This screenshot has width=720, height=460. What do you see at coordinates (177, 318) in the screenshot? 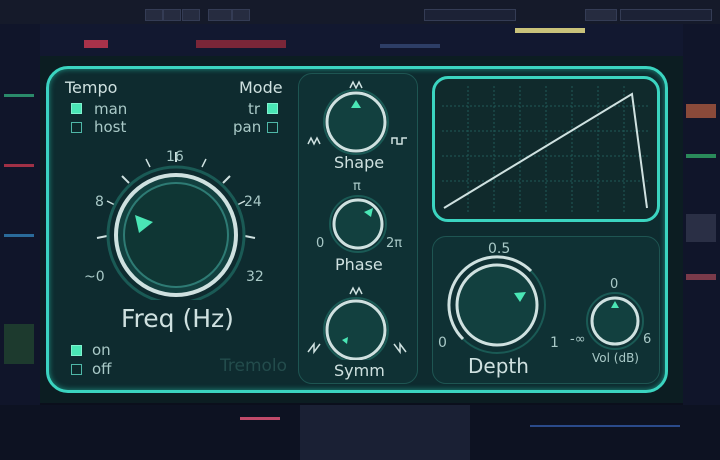
I see `freq-label: Freq (Hz)` at bounding box center [177, 318].